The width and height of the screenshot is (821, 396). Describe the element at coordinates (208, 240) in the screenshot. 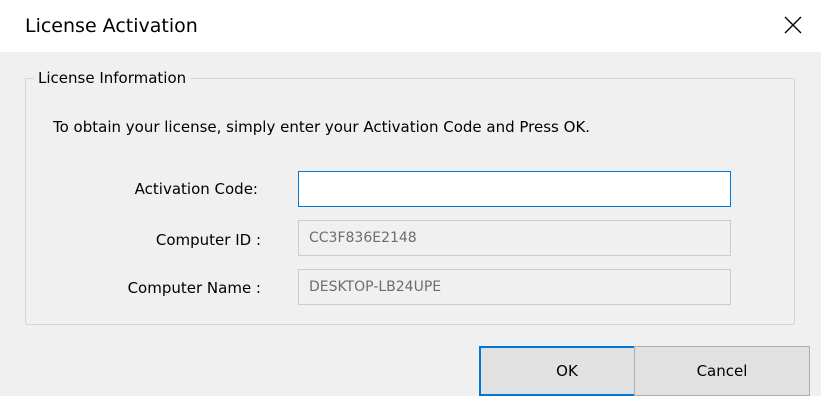

I see `computer-id-label: Computer ID :` at that location.